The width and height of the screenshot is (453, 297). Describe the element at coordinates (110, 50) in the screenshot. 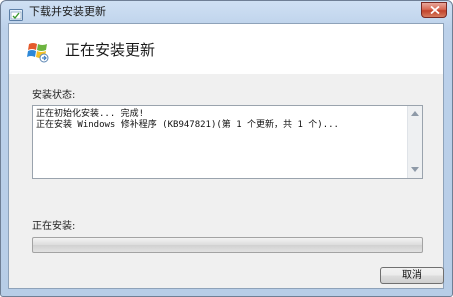

I see `page-title: 正在安装更新` at that location.